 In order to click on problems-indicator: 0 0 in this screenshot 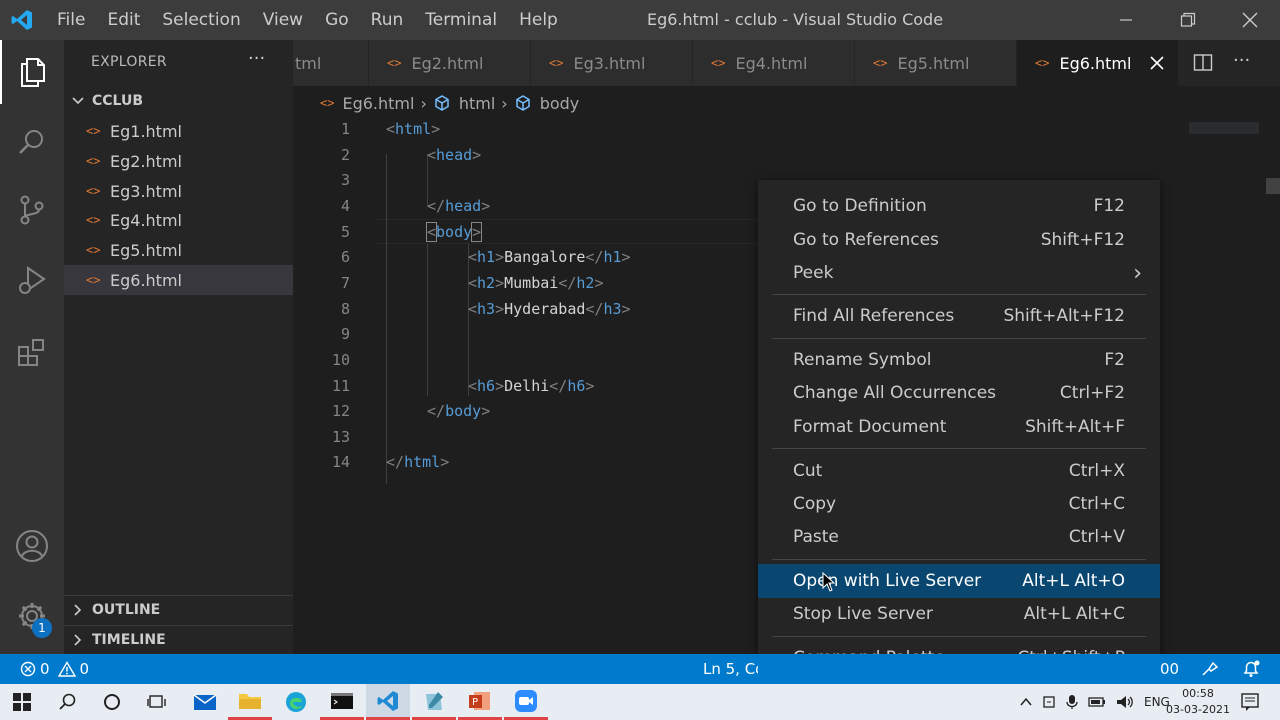, I will do `click(54, 669)`.